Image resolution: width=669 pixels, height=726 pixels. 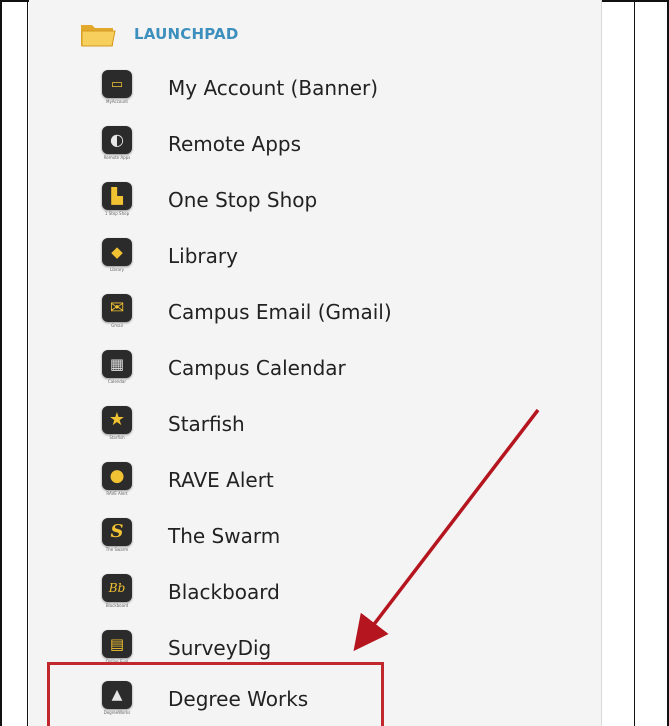 What do you see at coordinates (220, 648) in the screenshot?
I see `item-label: SurveyDig` at bounding box center [220, 648].